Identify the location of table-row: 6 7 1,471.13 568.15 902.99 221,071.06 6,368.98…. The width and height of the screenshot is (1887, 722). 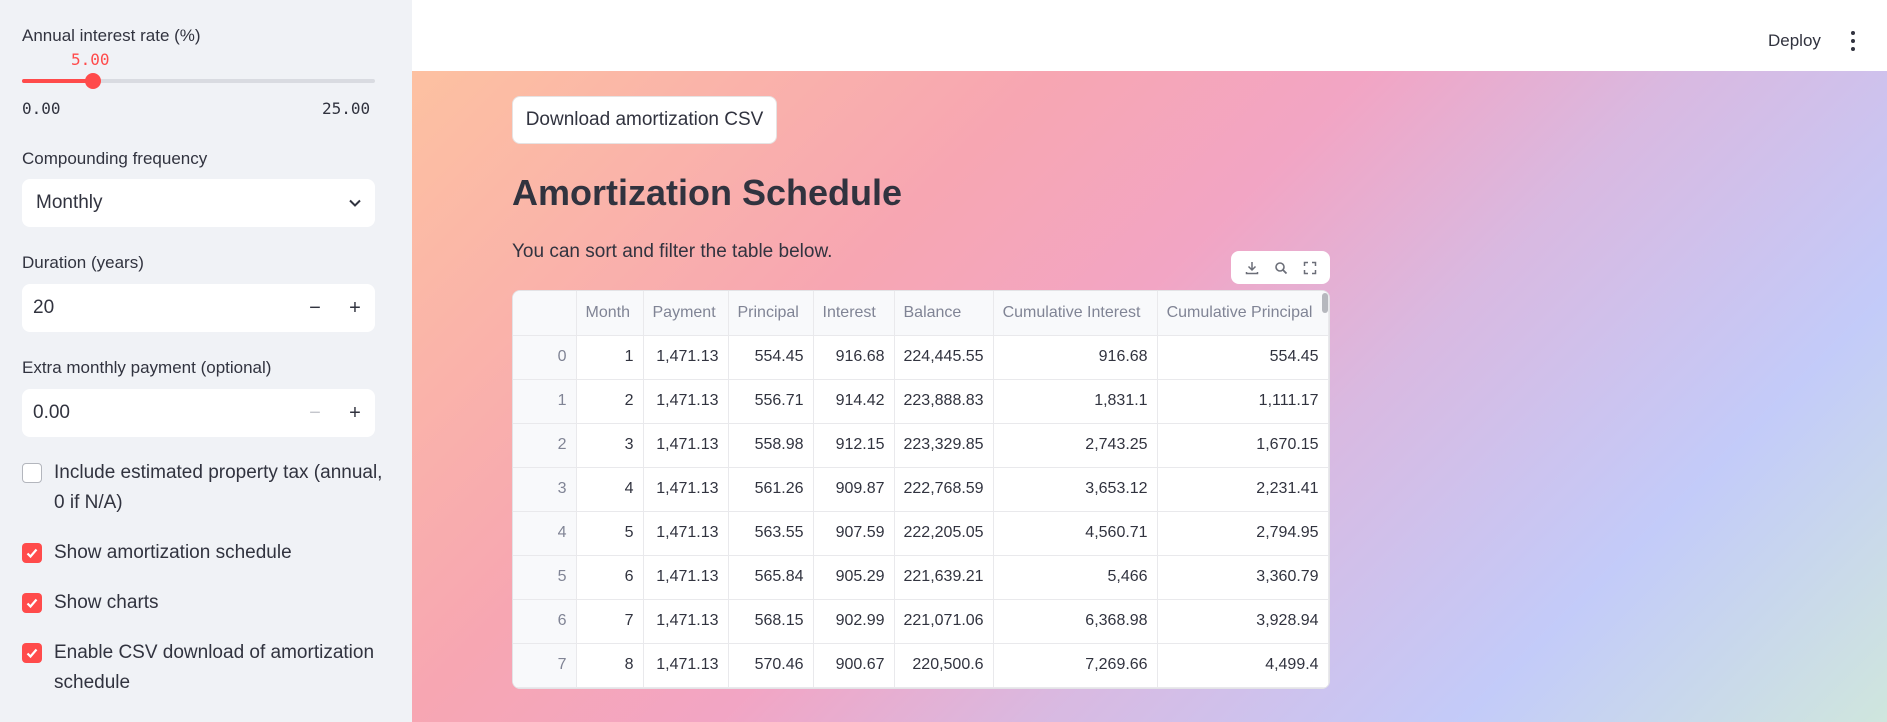
(921, 621).